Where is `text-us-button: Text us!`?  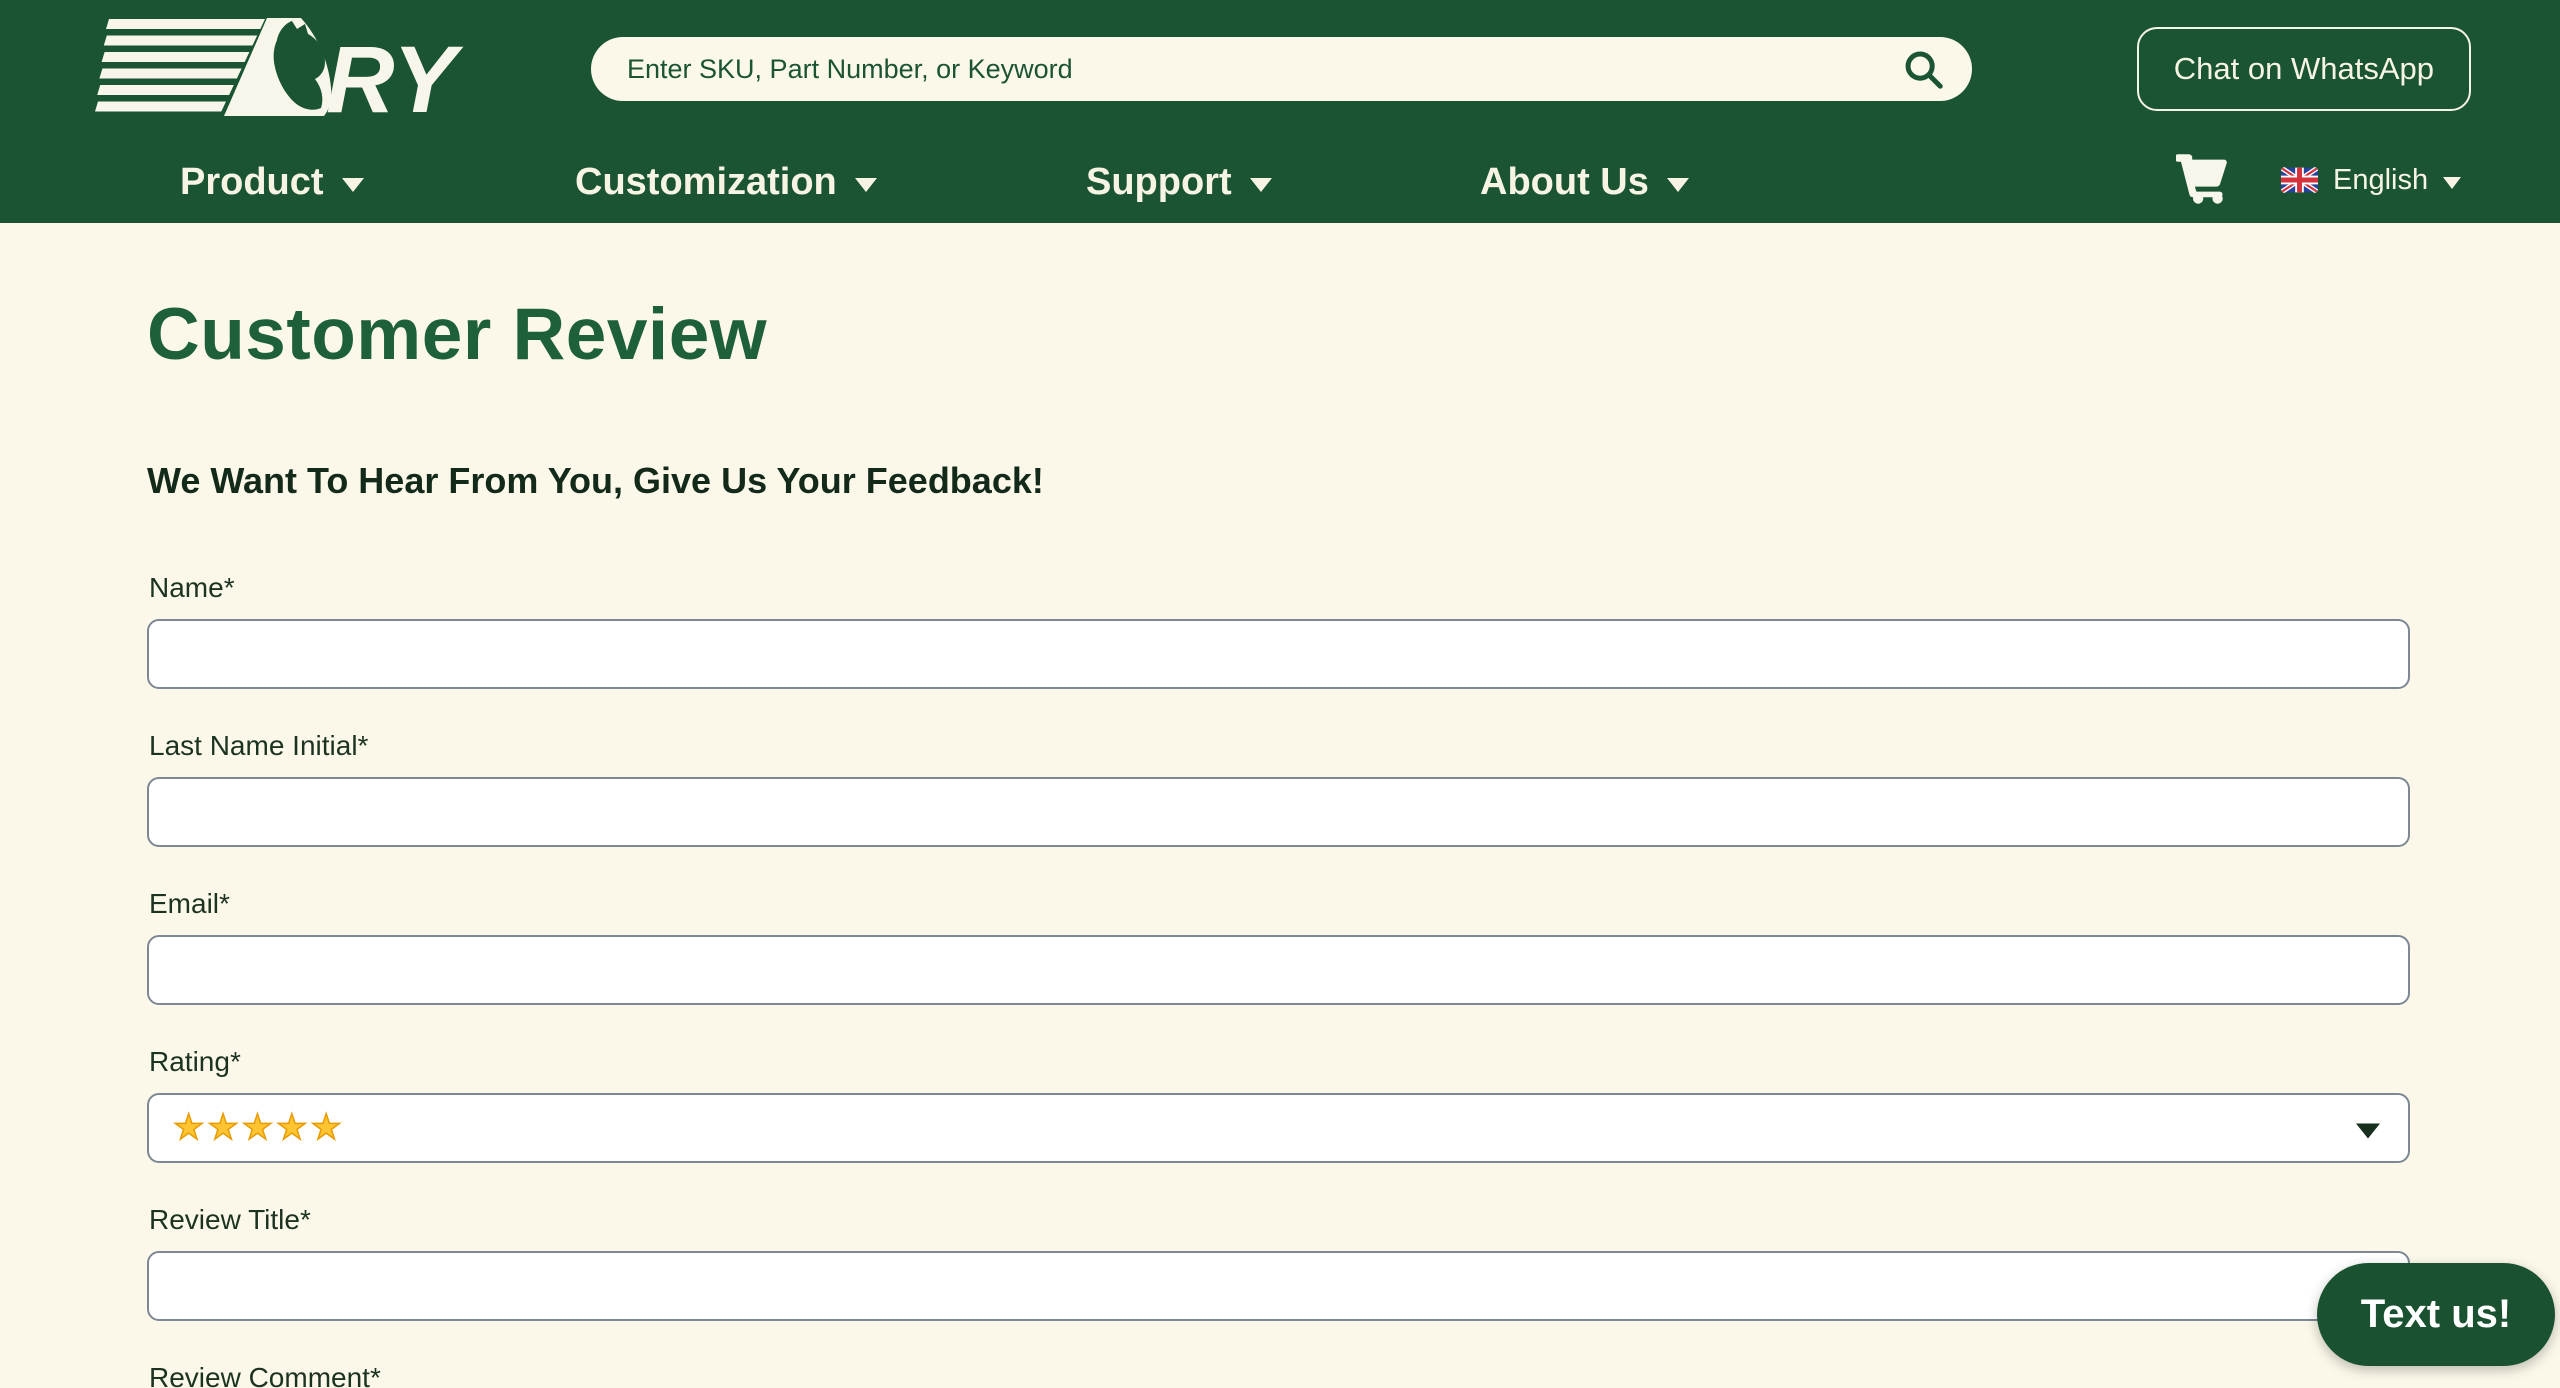 text-us-button: Text us! is located at coordinates (2436, 1314).